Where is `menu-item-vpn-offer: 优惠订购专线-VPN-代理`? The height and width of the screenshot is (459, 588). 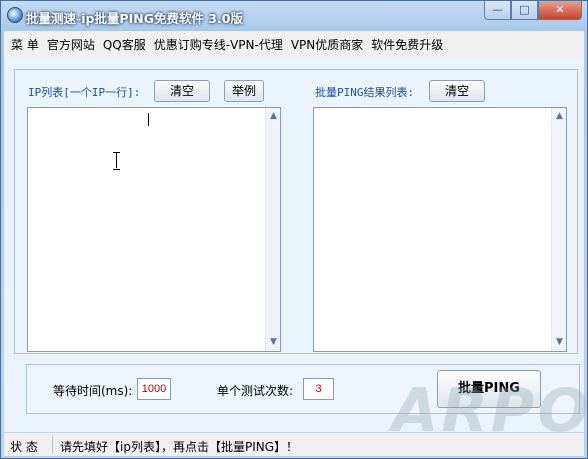
menu-item-vpn-offer: 优惠订购专线-VPN-代理 is located at coordinates (218, 44).